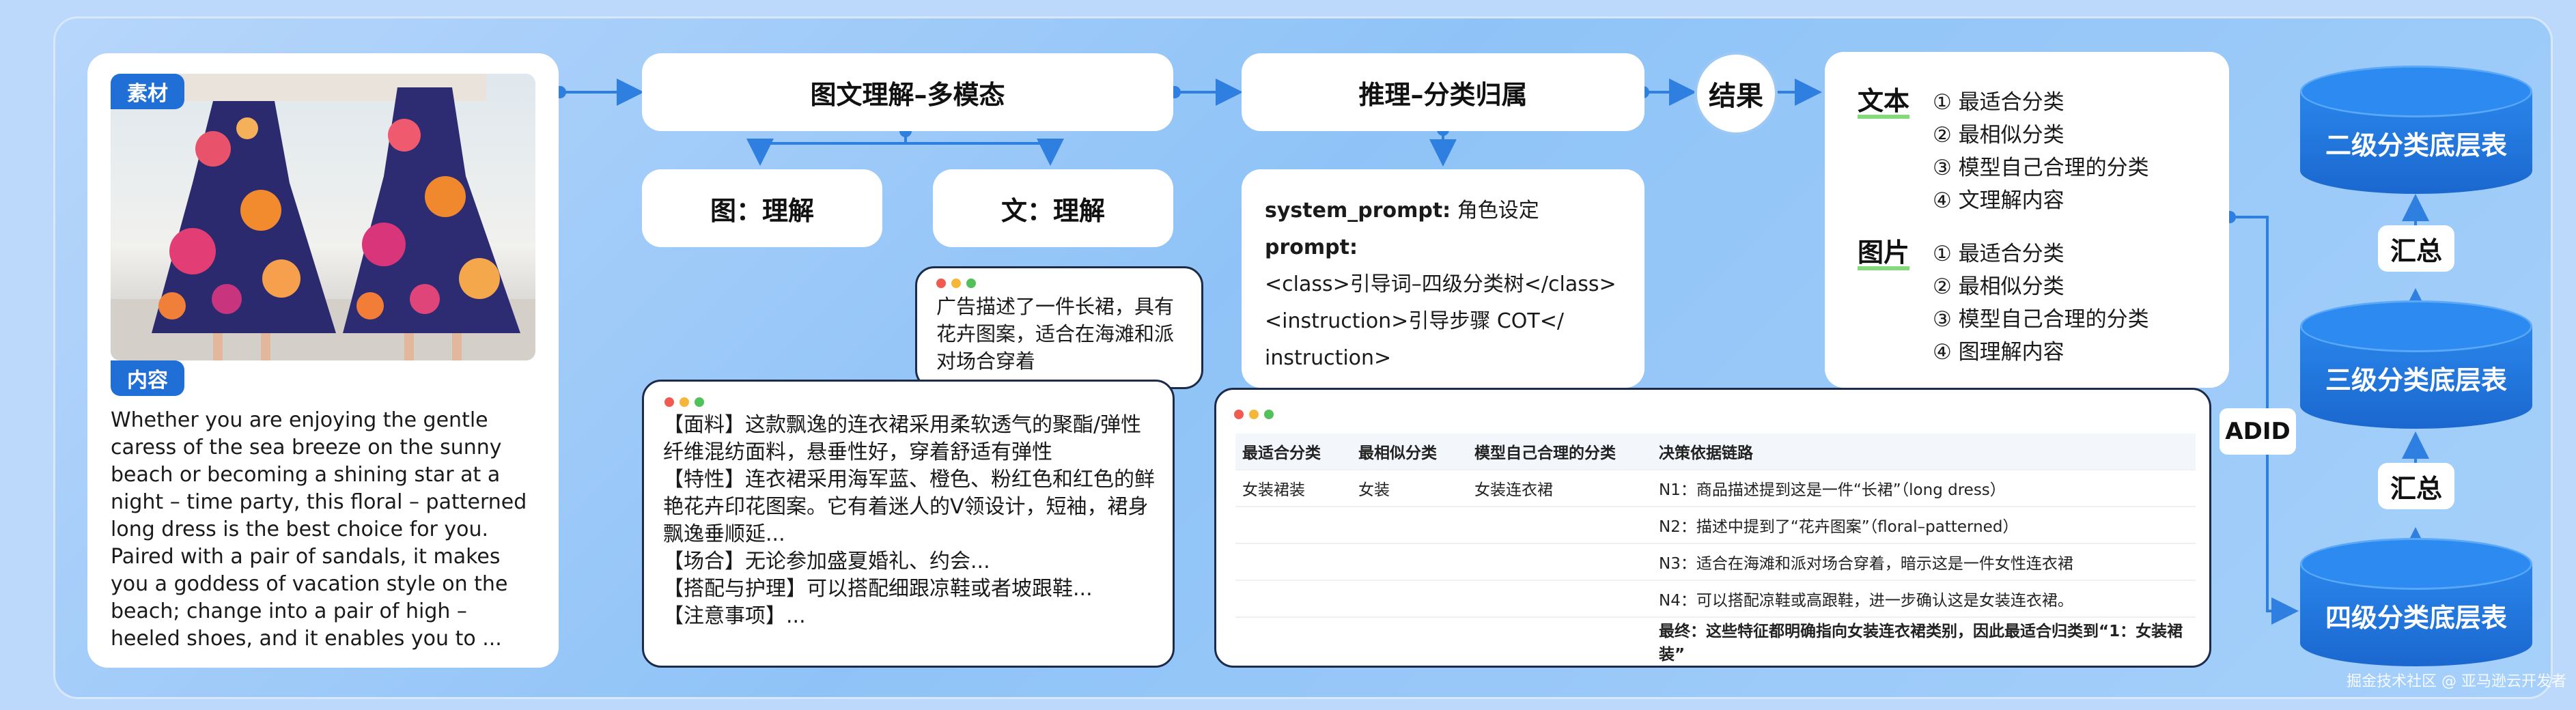  I want to click on material-tag: 素材, so click(147, 91).